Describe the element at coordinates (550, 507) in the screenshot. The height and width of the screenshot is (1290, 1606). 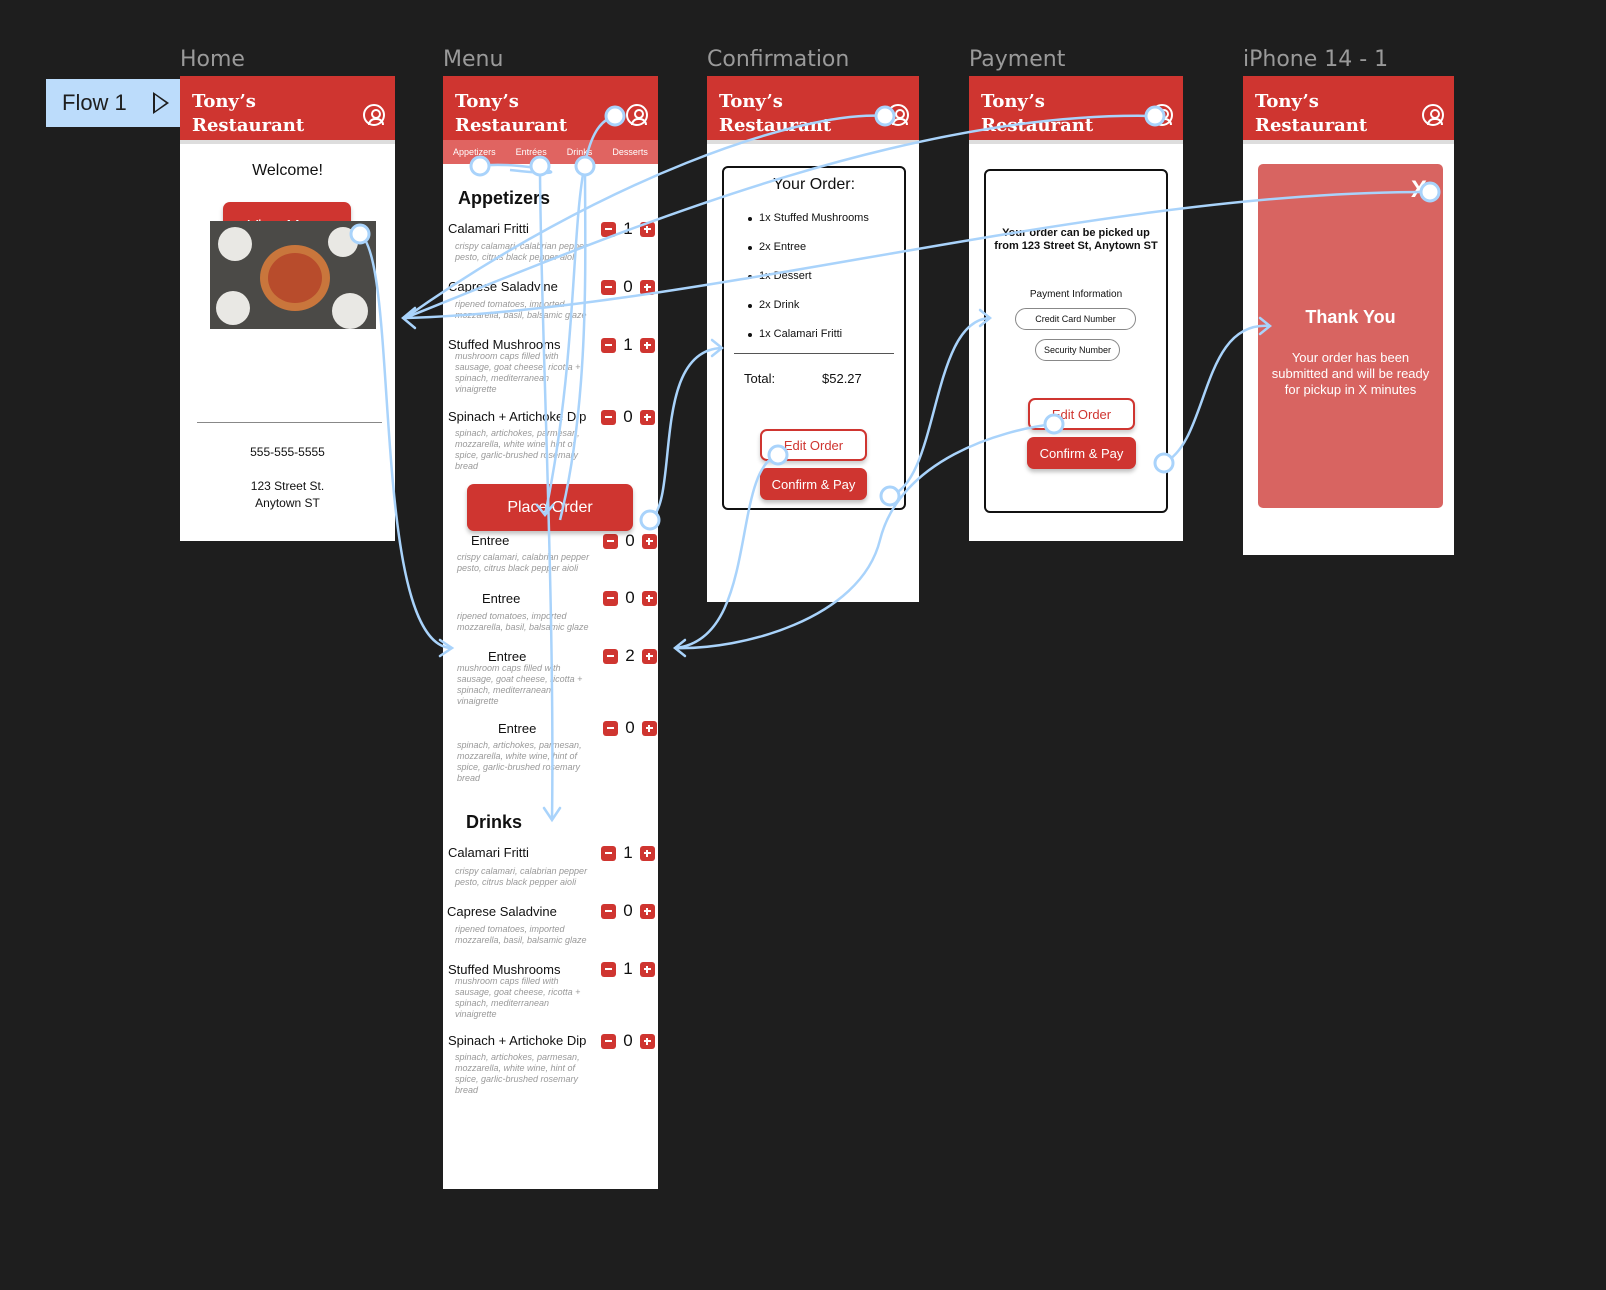
I see `place-order-button: Place Order` at that location.